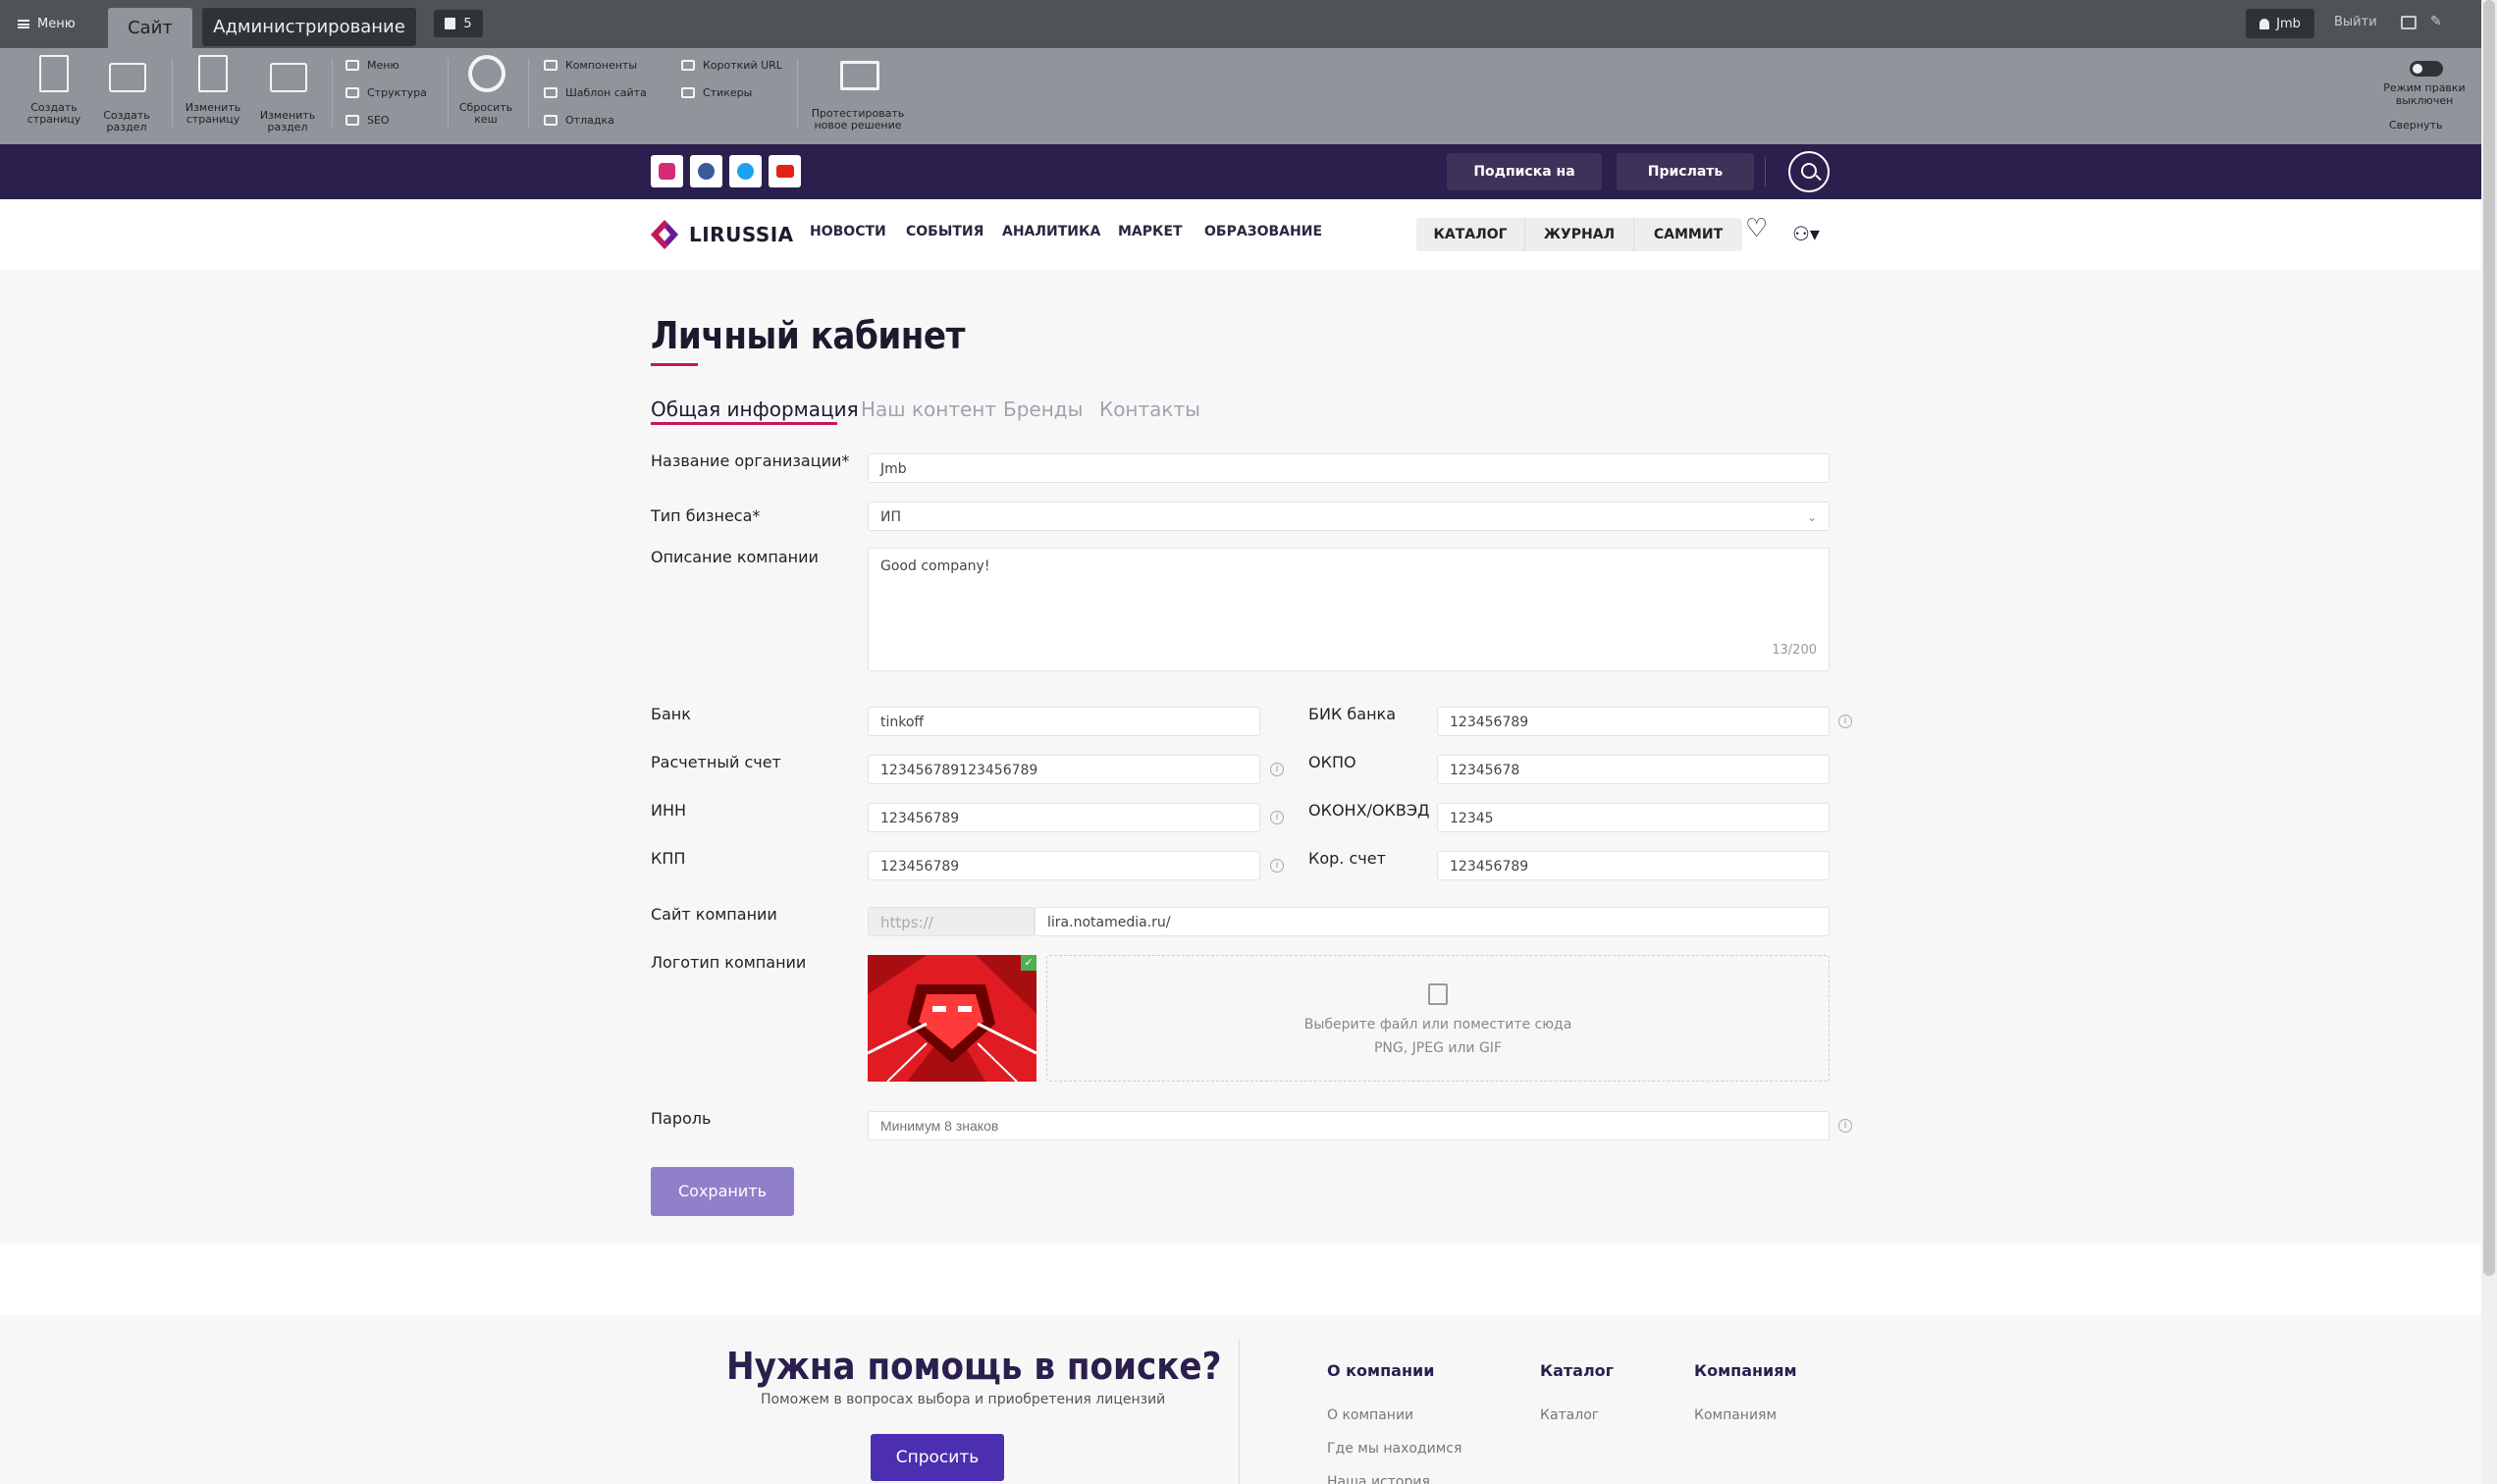  Describe the element at coordinates (2288, 23) in the screenshot. I see `user-name: Jmb` at that location.